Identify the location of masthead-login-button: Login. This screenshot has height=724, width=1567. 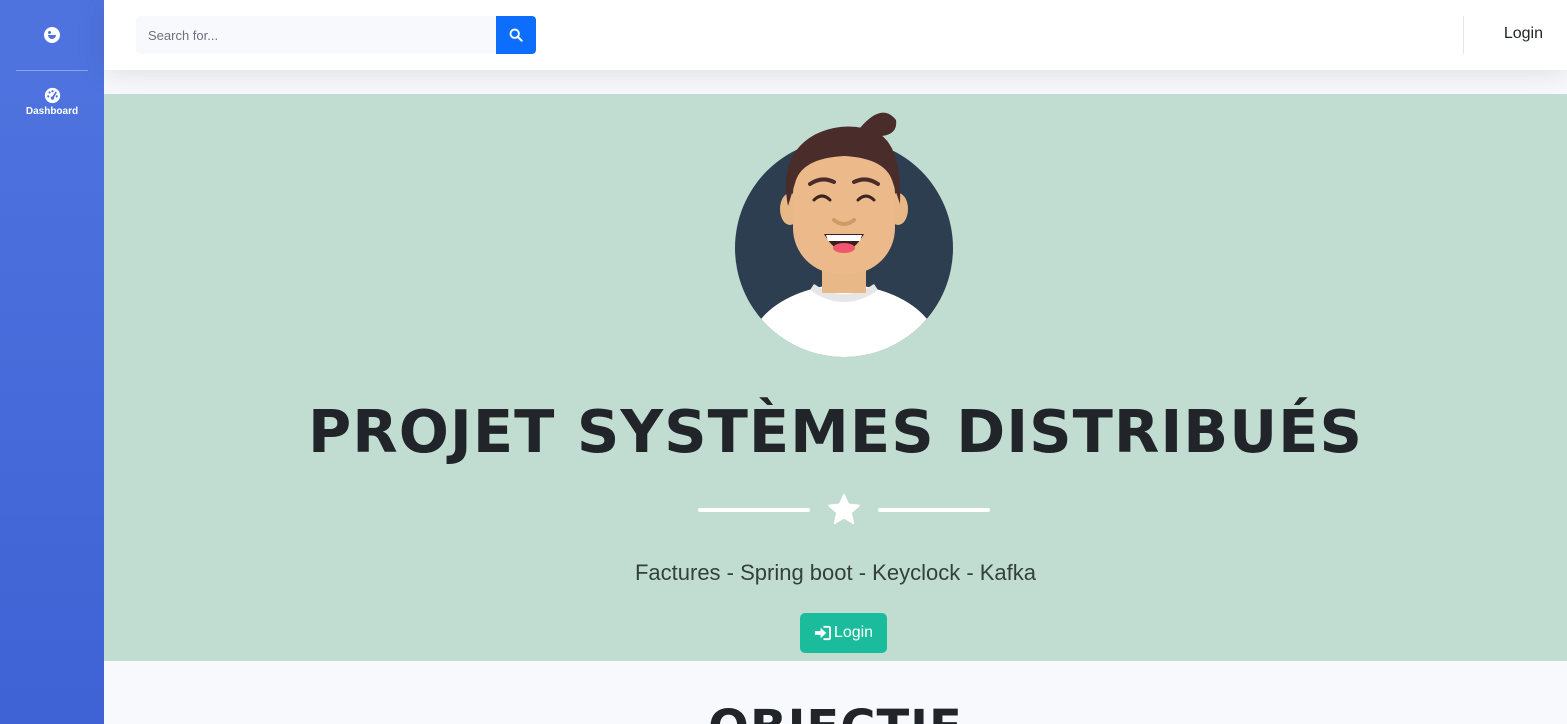
(843, 633).